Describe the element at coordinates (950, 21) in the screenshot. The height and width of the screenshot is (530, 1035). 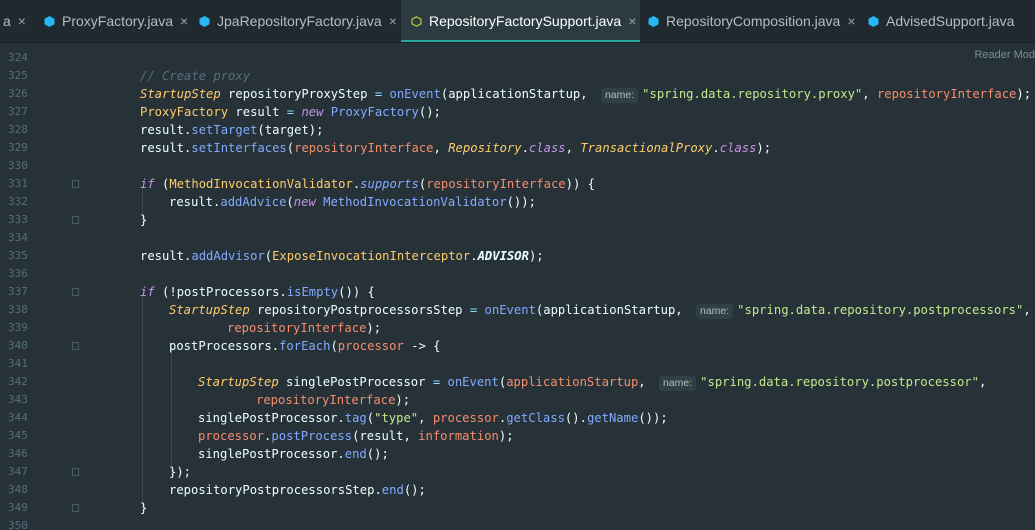
I see `tab-label: AdvisedSupport.java` at that location.